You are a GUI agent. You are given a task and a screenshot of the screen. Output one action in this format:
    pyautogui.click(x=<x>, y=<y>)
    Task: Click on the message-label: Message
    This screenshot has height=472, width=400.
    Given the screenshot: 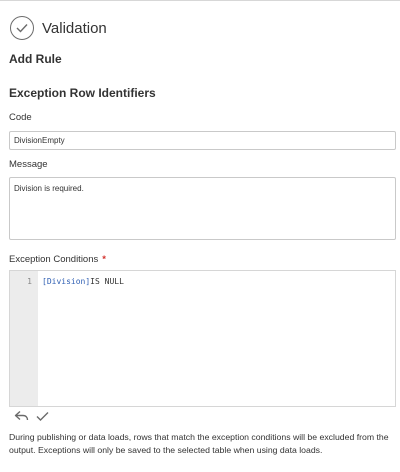 What is the action you would take?
    pyautogui.click(x=28, y=164)
    